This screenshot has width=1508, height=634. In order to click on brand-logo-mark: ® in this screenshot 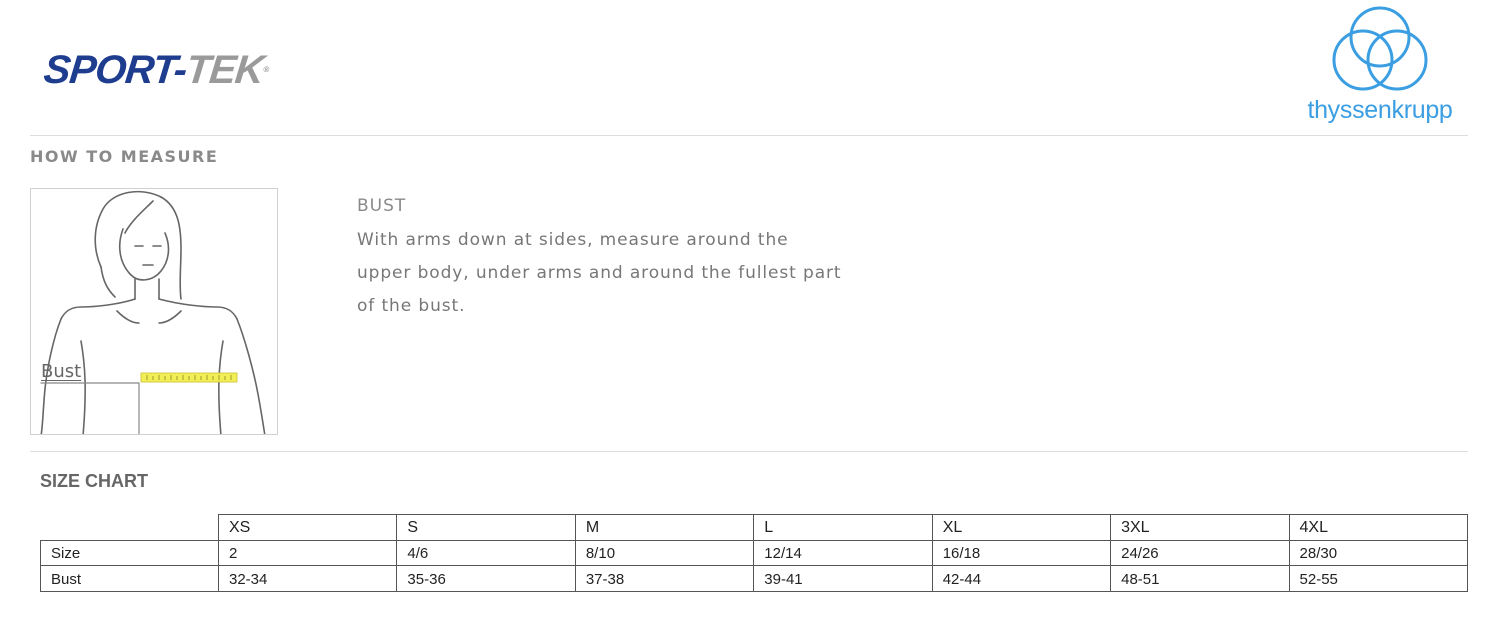, I will do `click(265, 69)`.